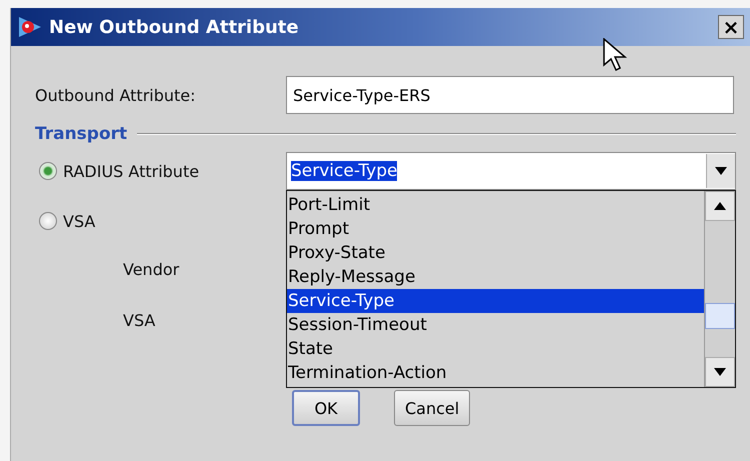  I want to click on mouse-pointer-icon, so click(616, 55).